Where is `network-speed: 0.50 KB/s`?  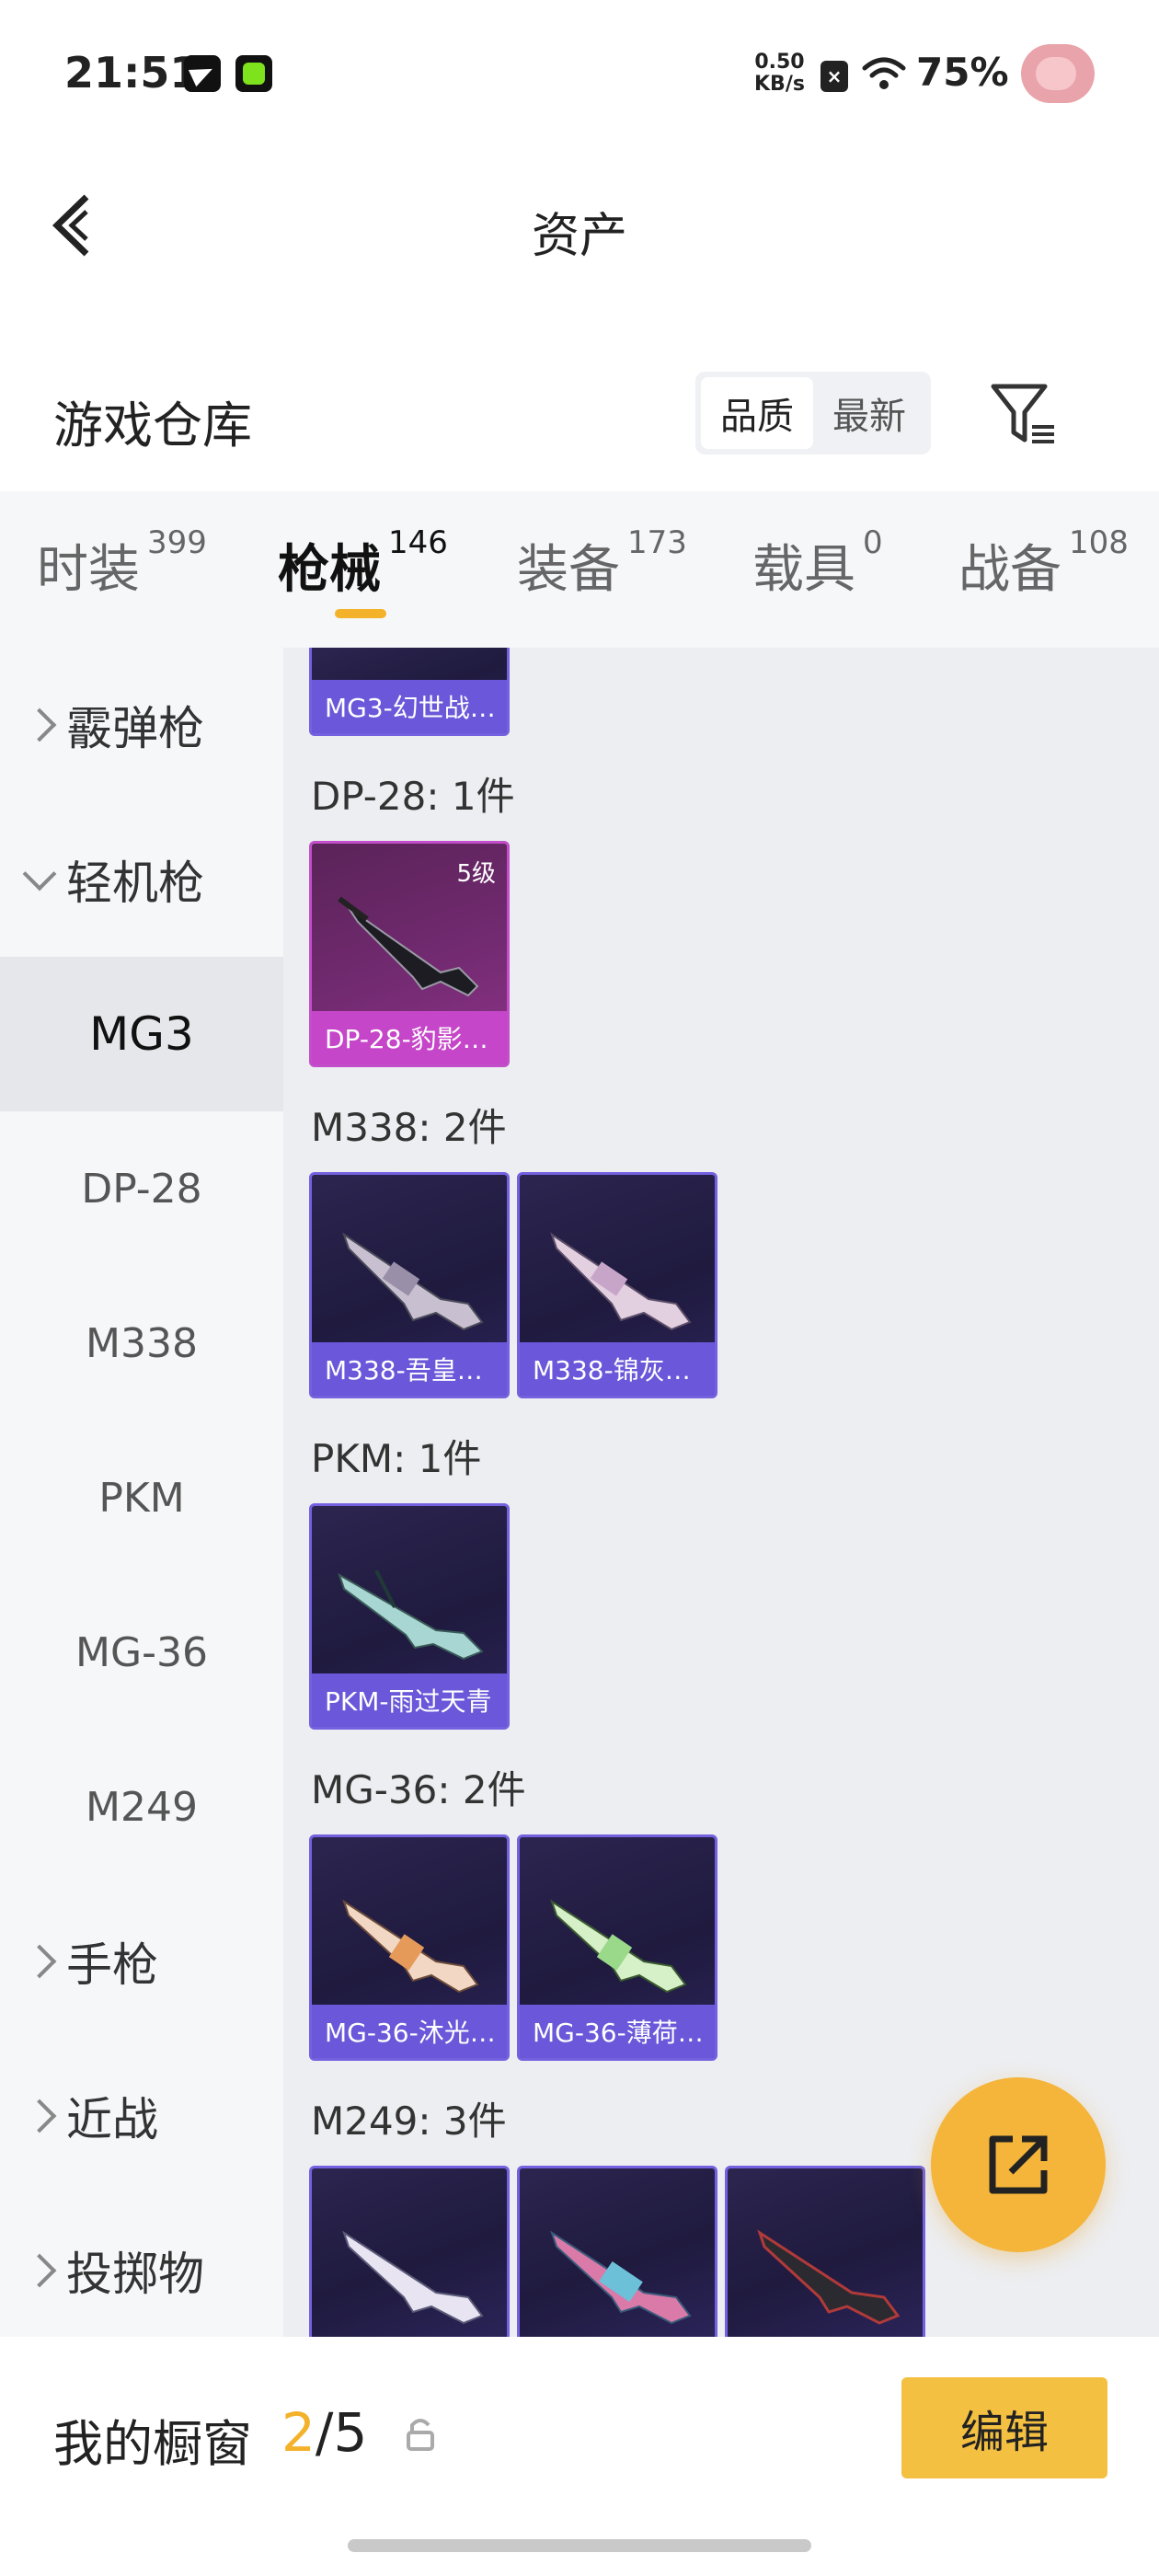
network-speed: 0.50 KB/s is located at coordinates (779, 74).